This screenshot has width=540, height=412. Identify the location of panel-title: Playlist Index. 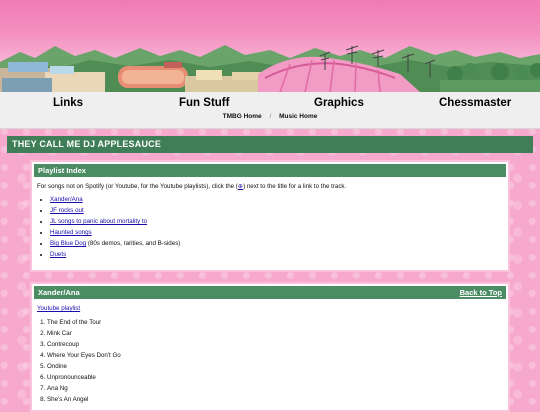
(62, 170).